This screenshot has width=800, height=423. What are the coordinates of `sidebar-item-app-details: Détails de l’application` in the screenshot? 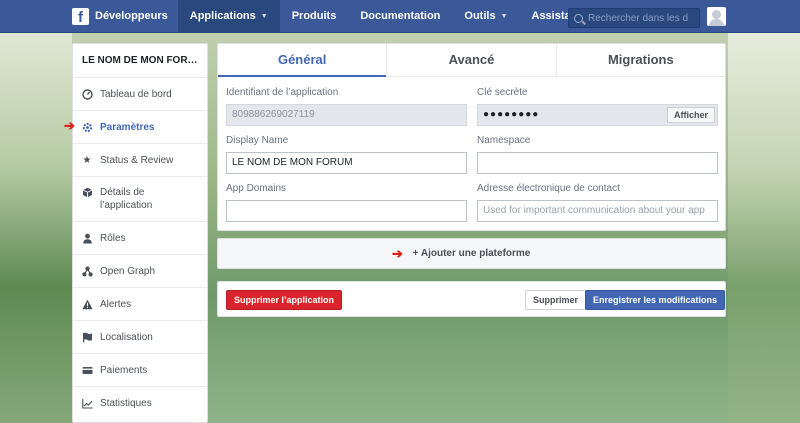 It's located at (140, 199).